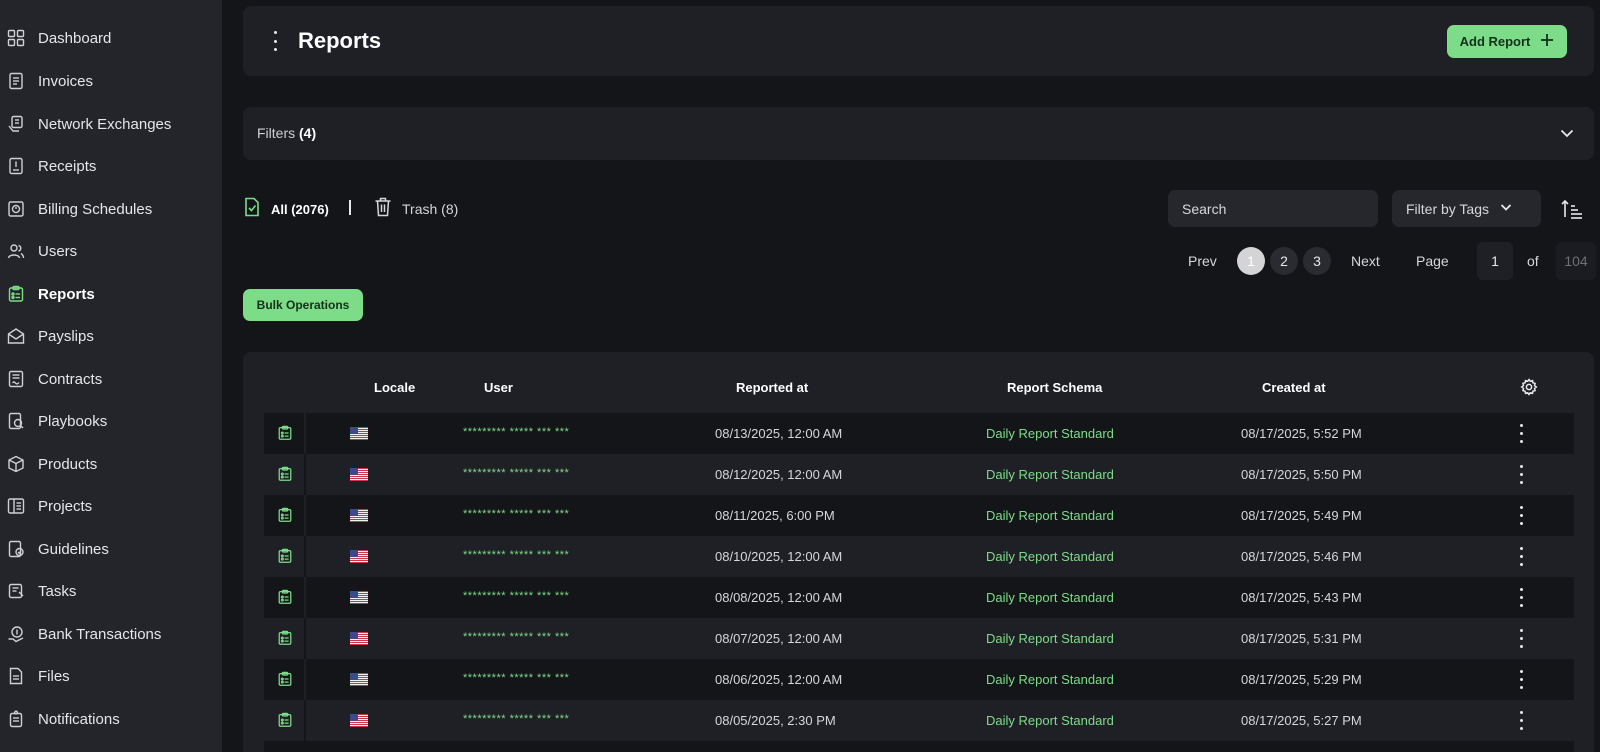 Image resolution: width=1600 pixels, height=752 pixels. What do you see at coordinates (111, 294) in the screenshot?
I see `sidebar-item-reports: Reports` at bounding box center [111, 294].